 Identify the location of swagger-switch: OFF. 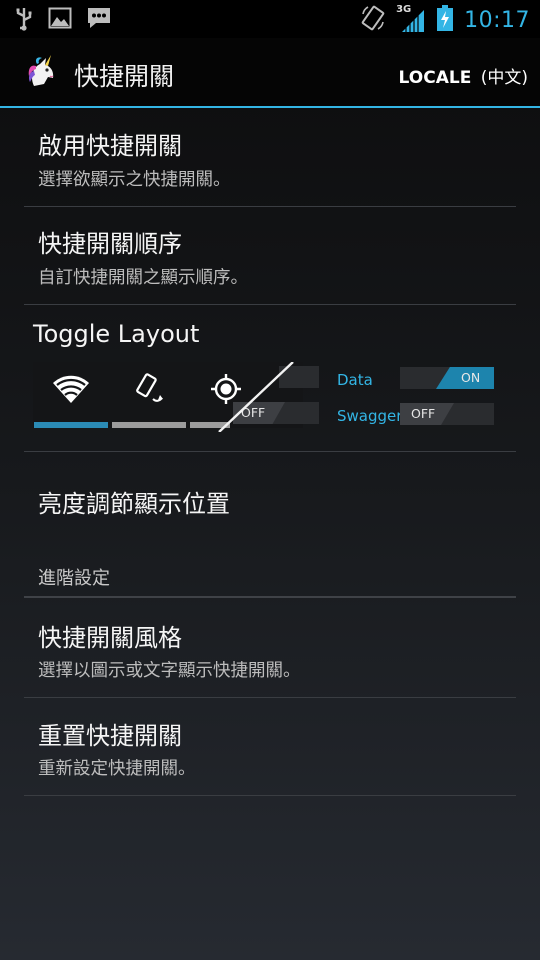
(447, 414).